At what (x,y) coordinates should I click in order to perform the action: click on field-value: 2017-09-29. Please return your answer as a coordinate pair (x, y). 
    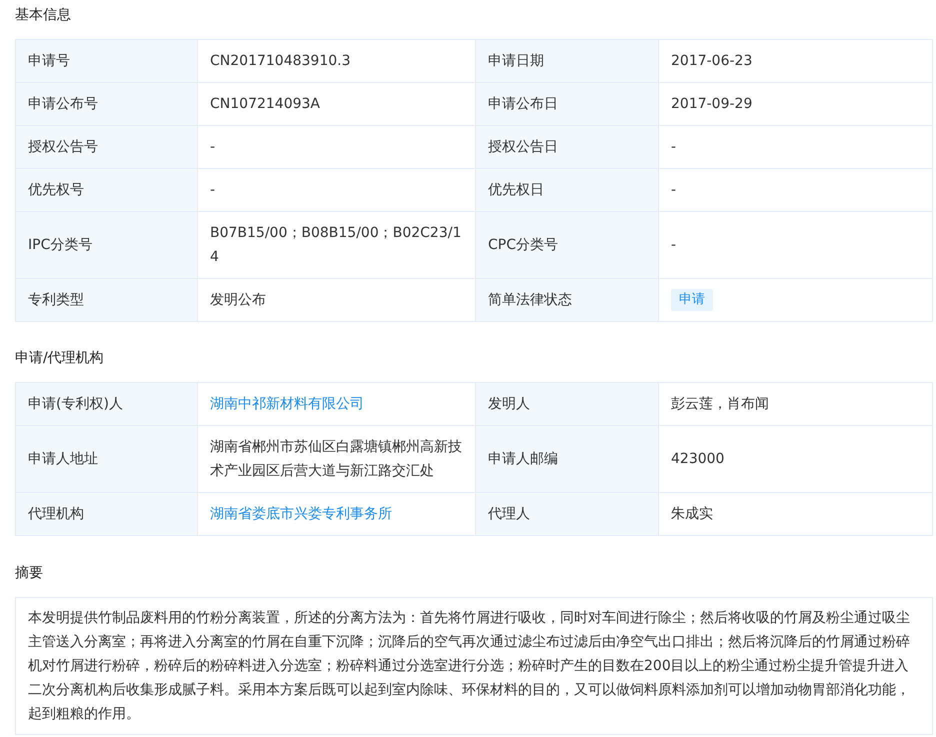
    Looking at the image, I should click on (711, 104).